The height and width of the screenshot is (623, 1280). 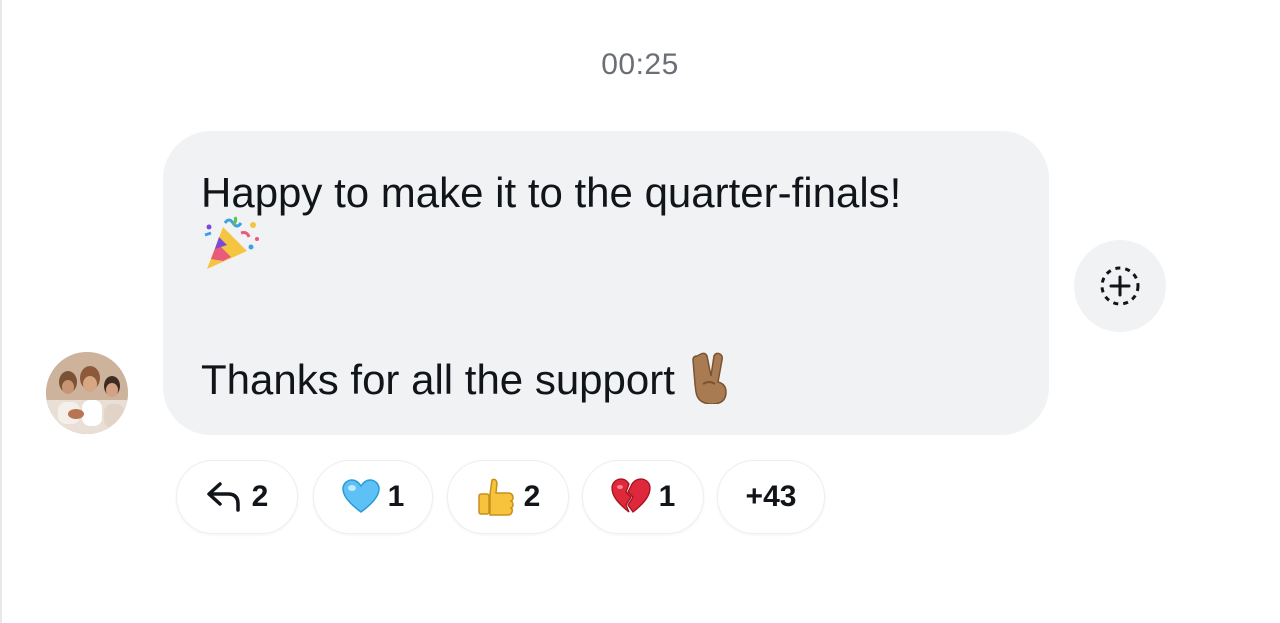 I want to click on message-line-2: Thanks for all the support, so click(x=469, y=383).